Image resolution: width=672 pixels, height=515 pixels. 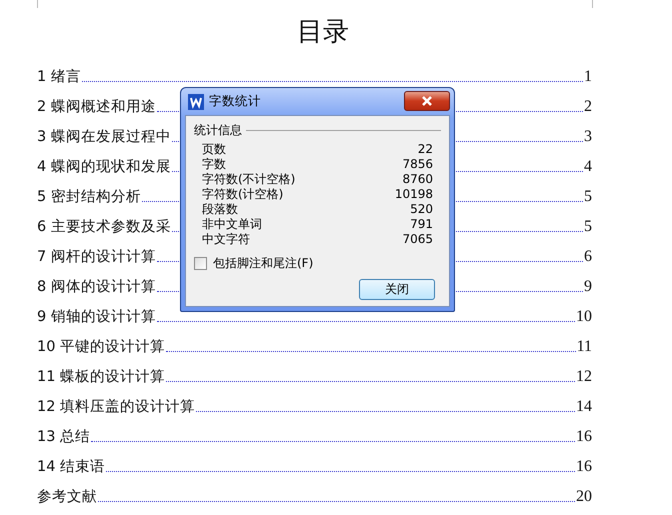 What do you see at coordinates (584, 347) in the screenshot?
I see `page-number: 11` at bounding box center [584, 347].